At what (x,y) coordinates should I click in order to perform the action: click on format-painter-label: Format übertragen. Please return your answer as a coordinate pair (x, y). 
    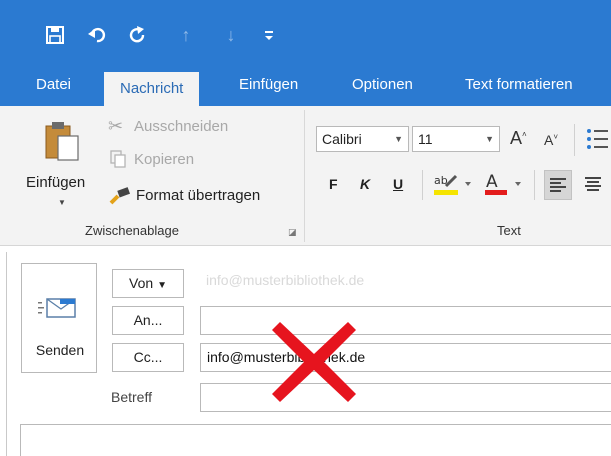
    Looking at the image, I should click on (198, 195).